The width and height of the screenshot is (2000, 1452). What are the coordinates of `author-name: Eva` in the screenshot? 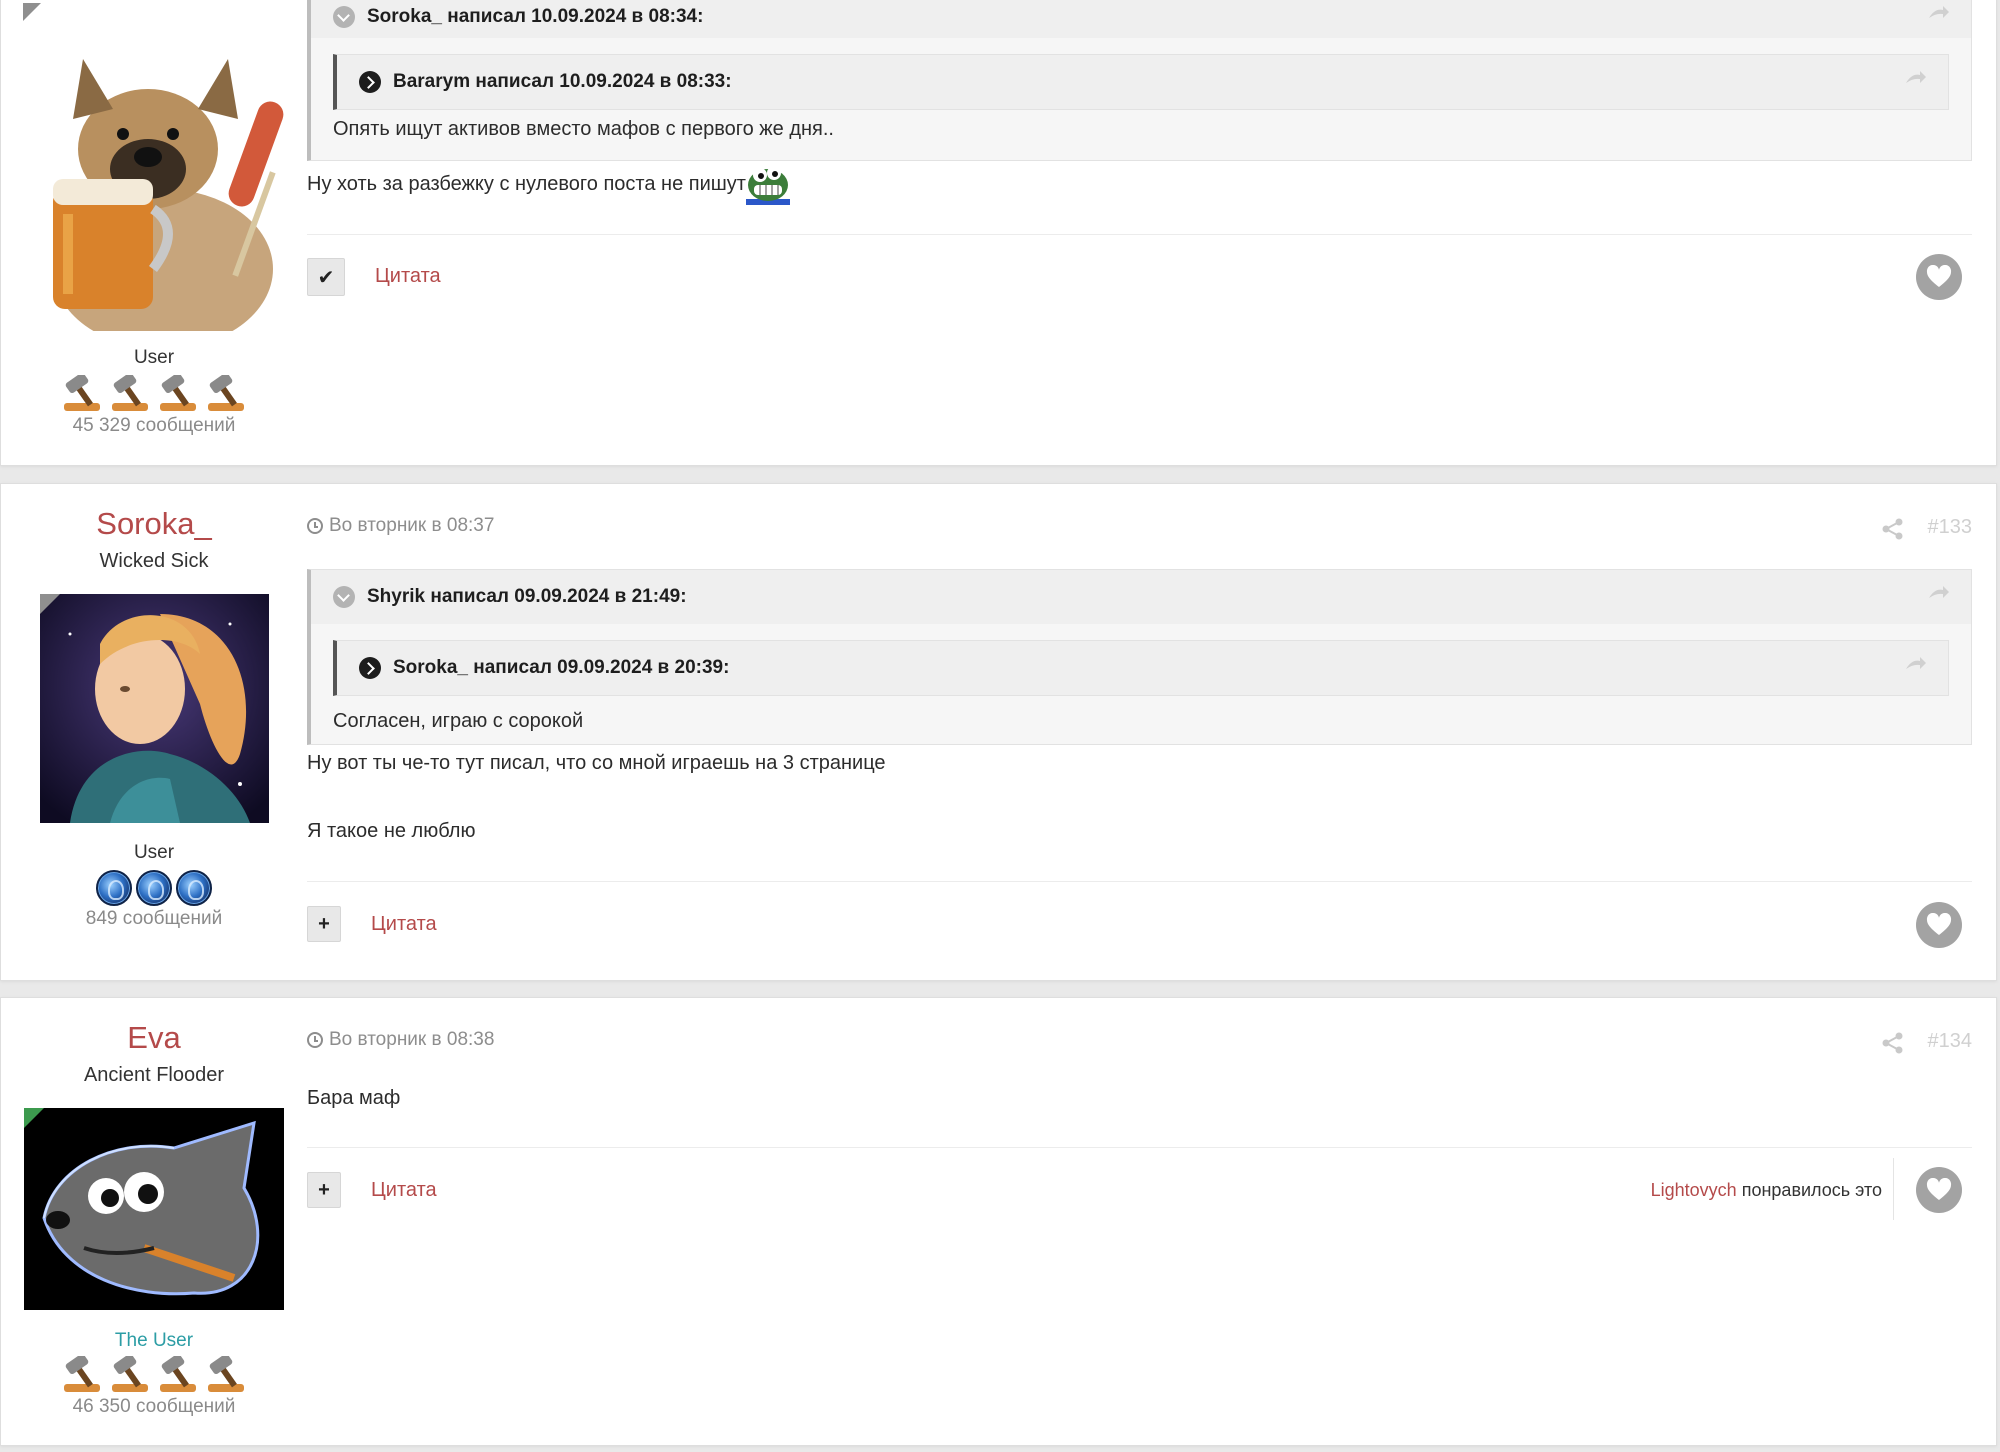 It's located at (154, 1038).